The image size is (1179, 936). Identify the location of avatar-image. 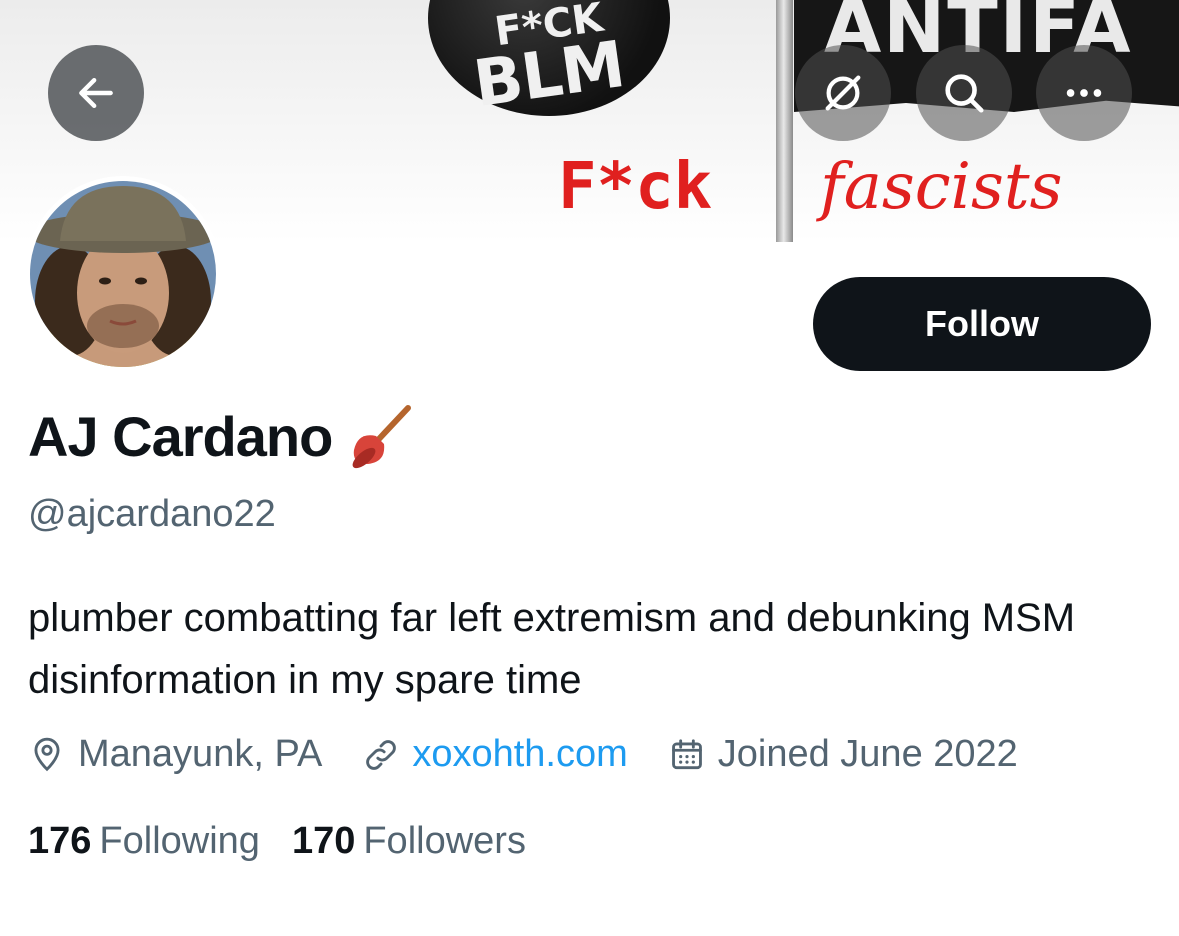
(123, 274).